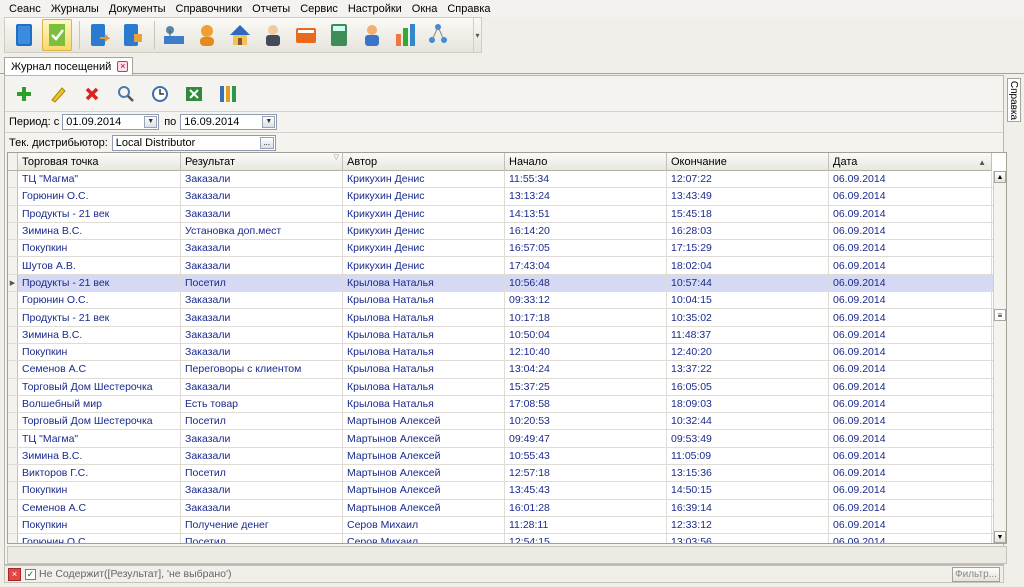 Image resolution: width=1024 pixels, height=587 pixels. I want to click on edit-icon, so click(58, 94).